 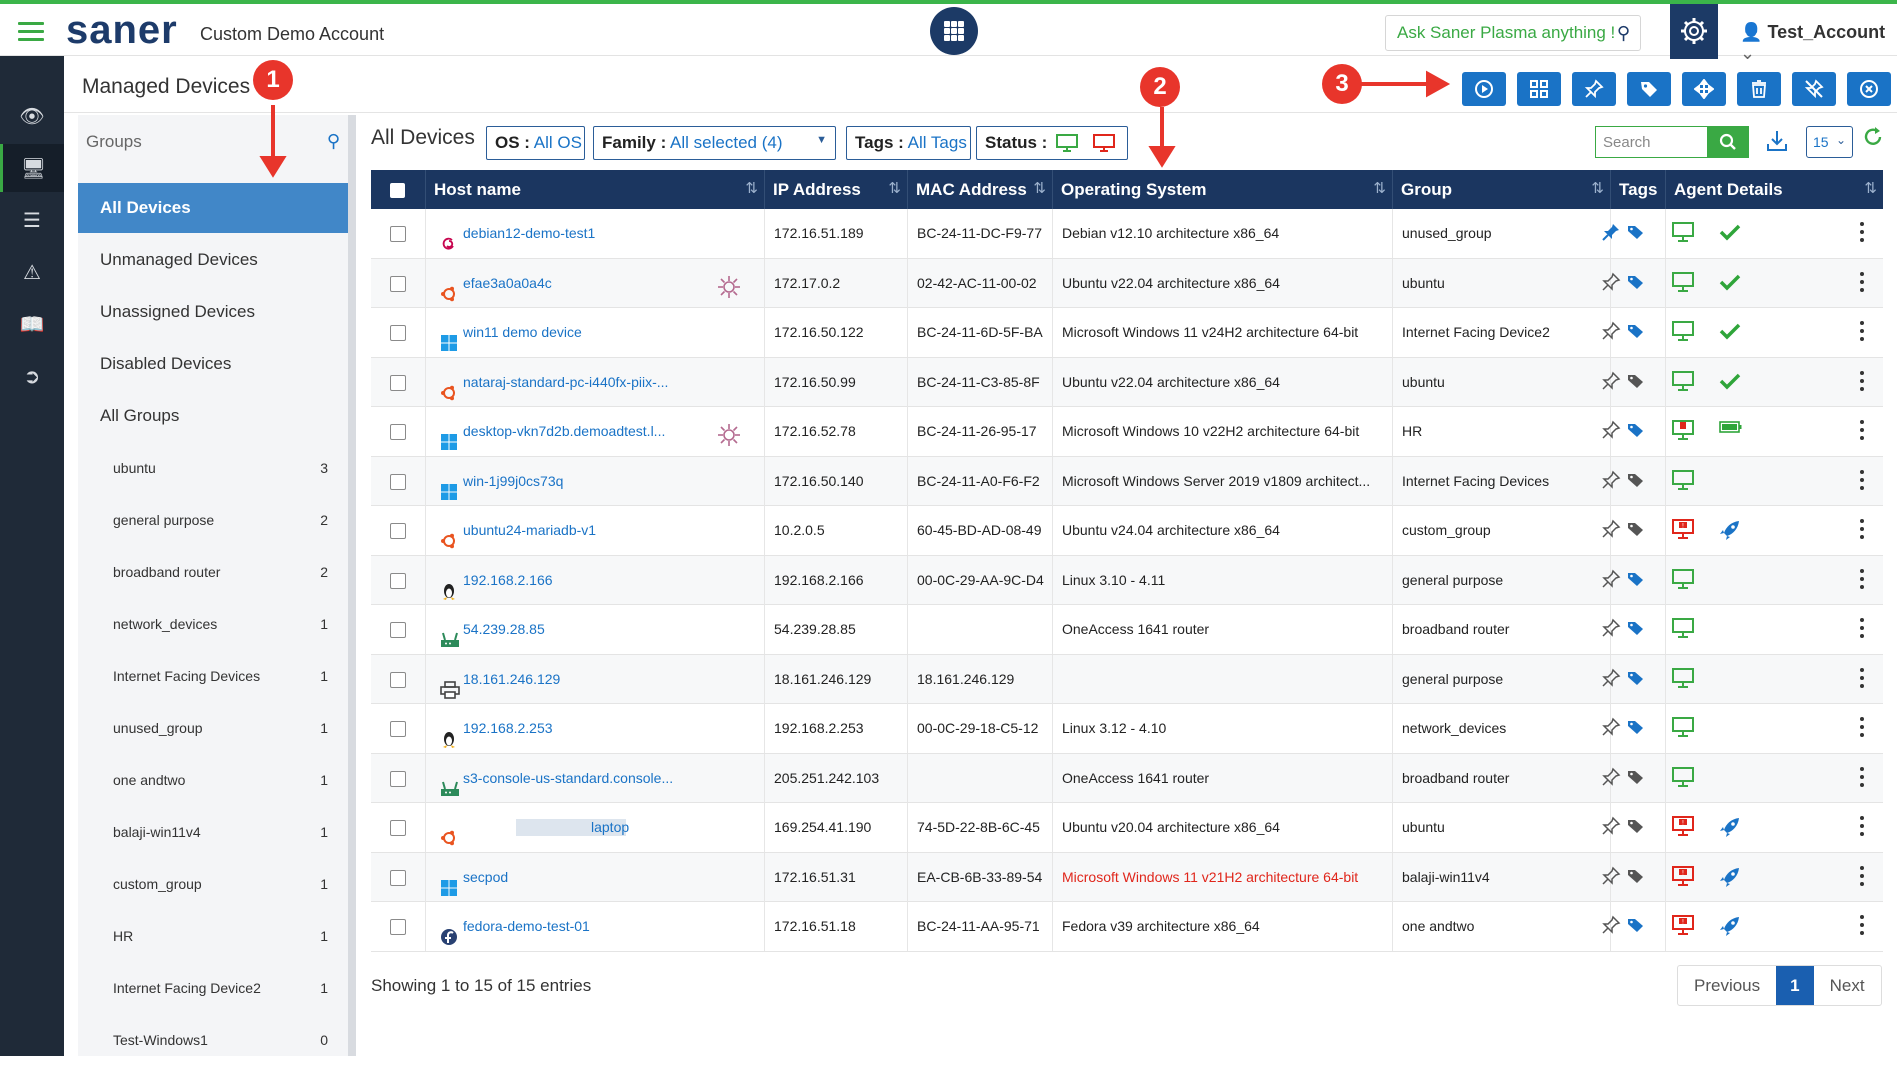 What do you see at coordinates (1342, 84) in the screenshot?
I see `annotation-badge-3: 3` at bounding box center [1342, 84].